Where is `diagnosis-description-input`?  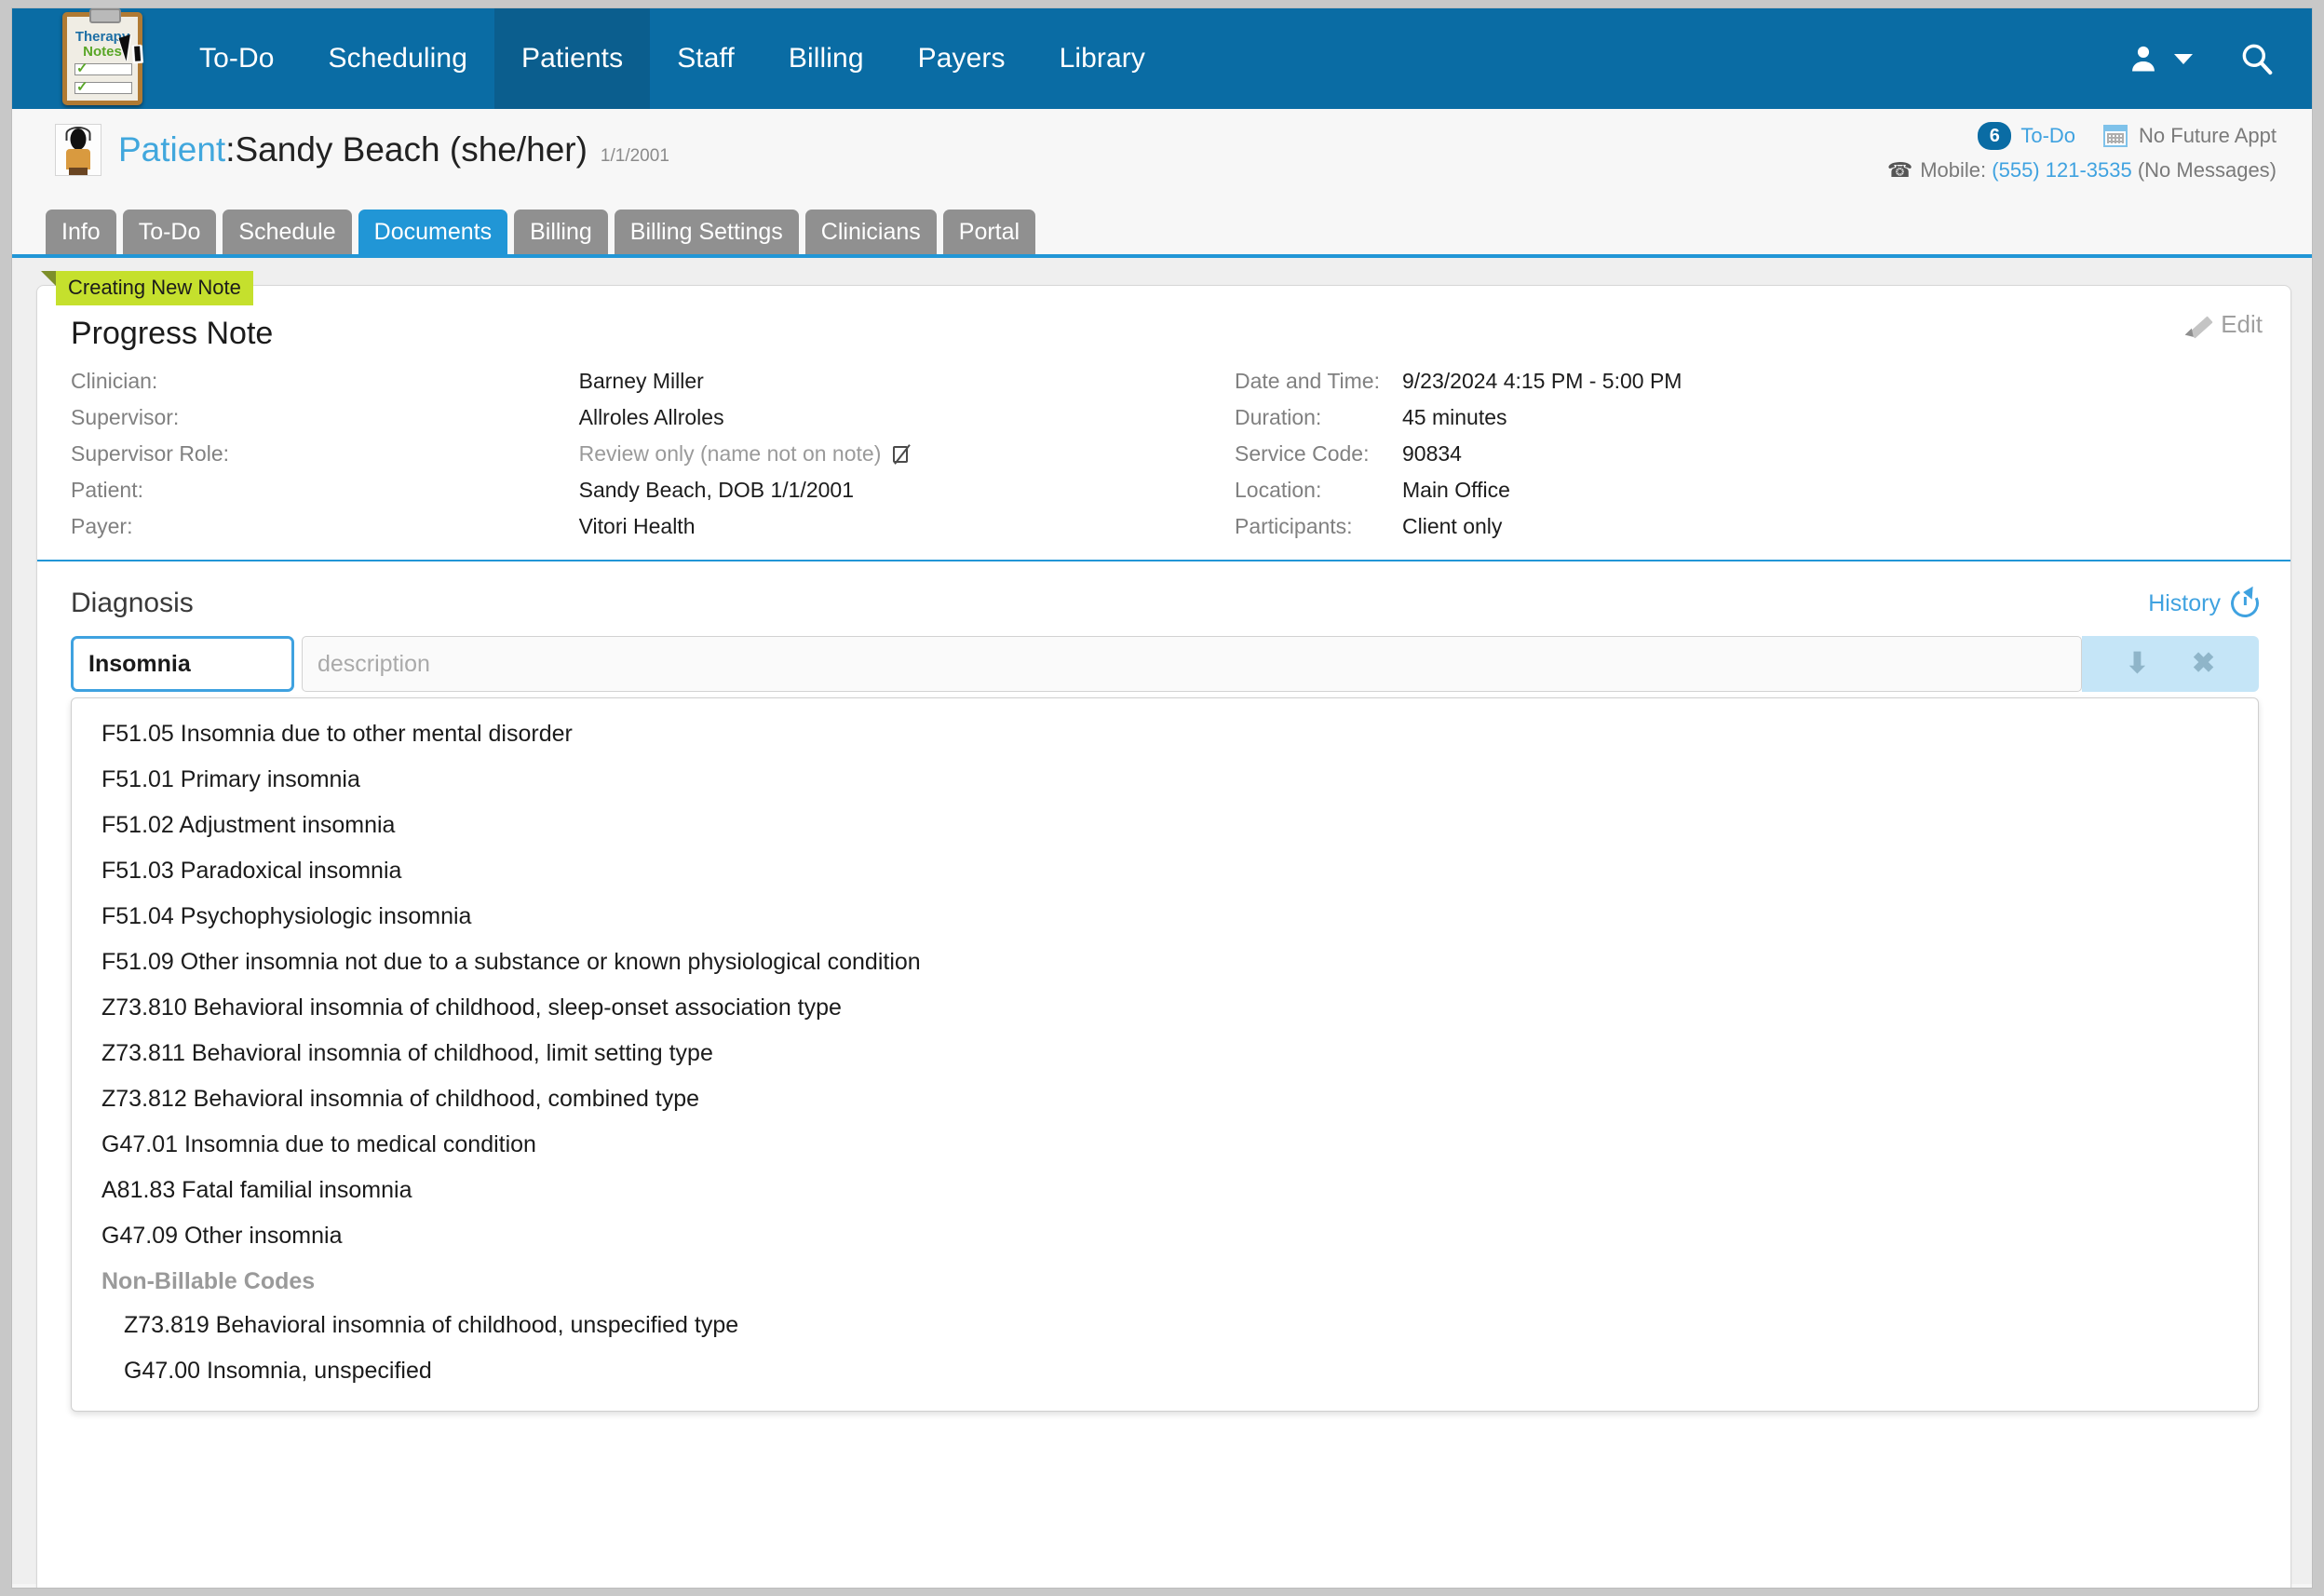 diagnosis-description-input is located at coordinates (1192, 664).